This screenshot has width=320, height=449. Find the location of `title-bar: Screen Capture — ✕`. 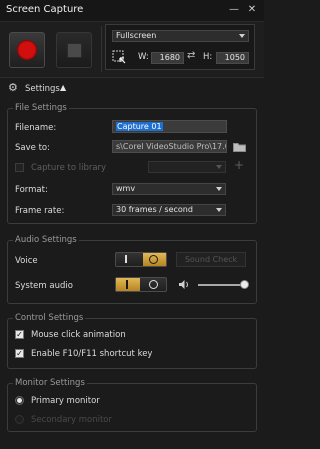

title-bar: Screen Capture — ✕ is located at coordinates (132, 11).